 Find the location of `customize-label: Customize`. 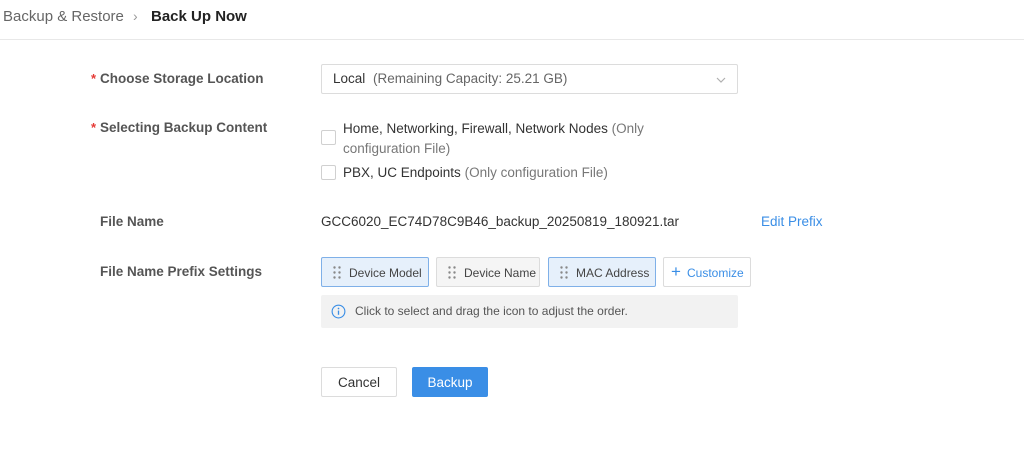

customize-label: Customize is located at coordinates (715, 273).